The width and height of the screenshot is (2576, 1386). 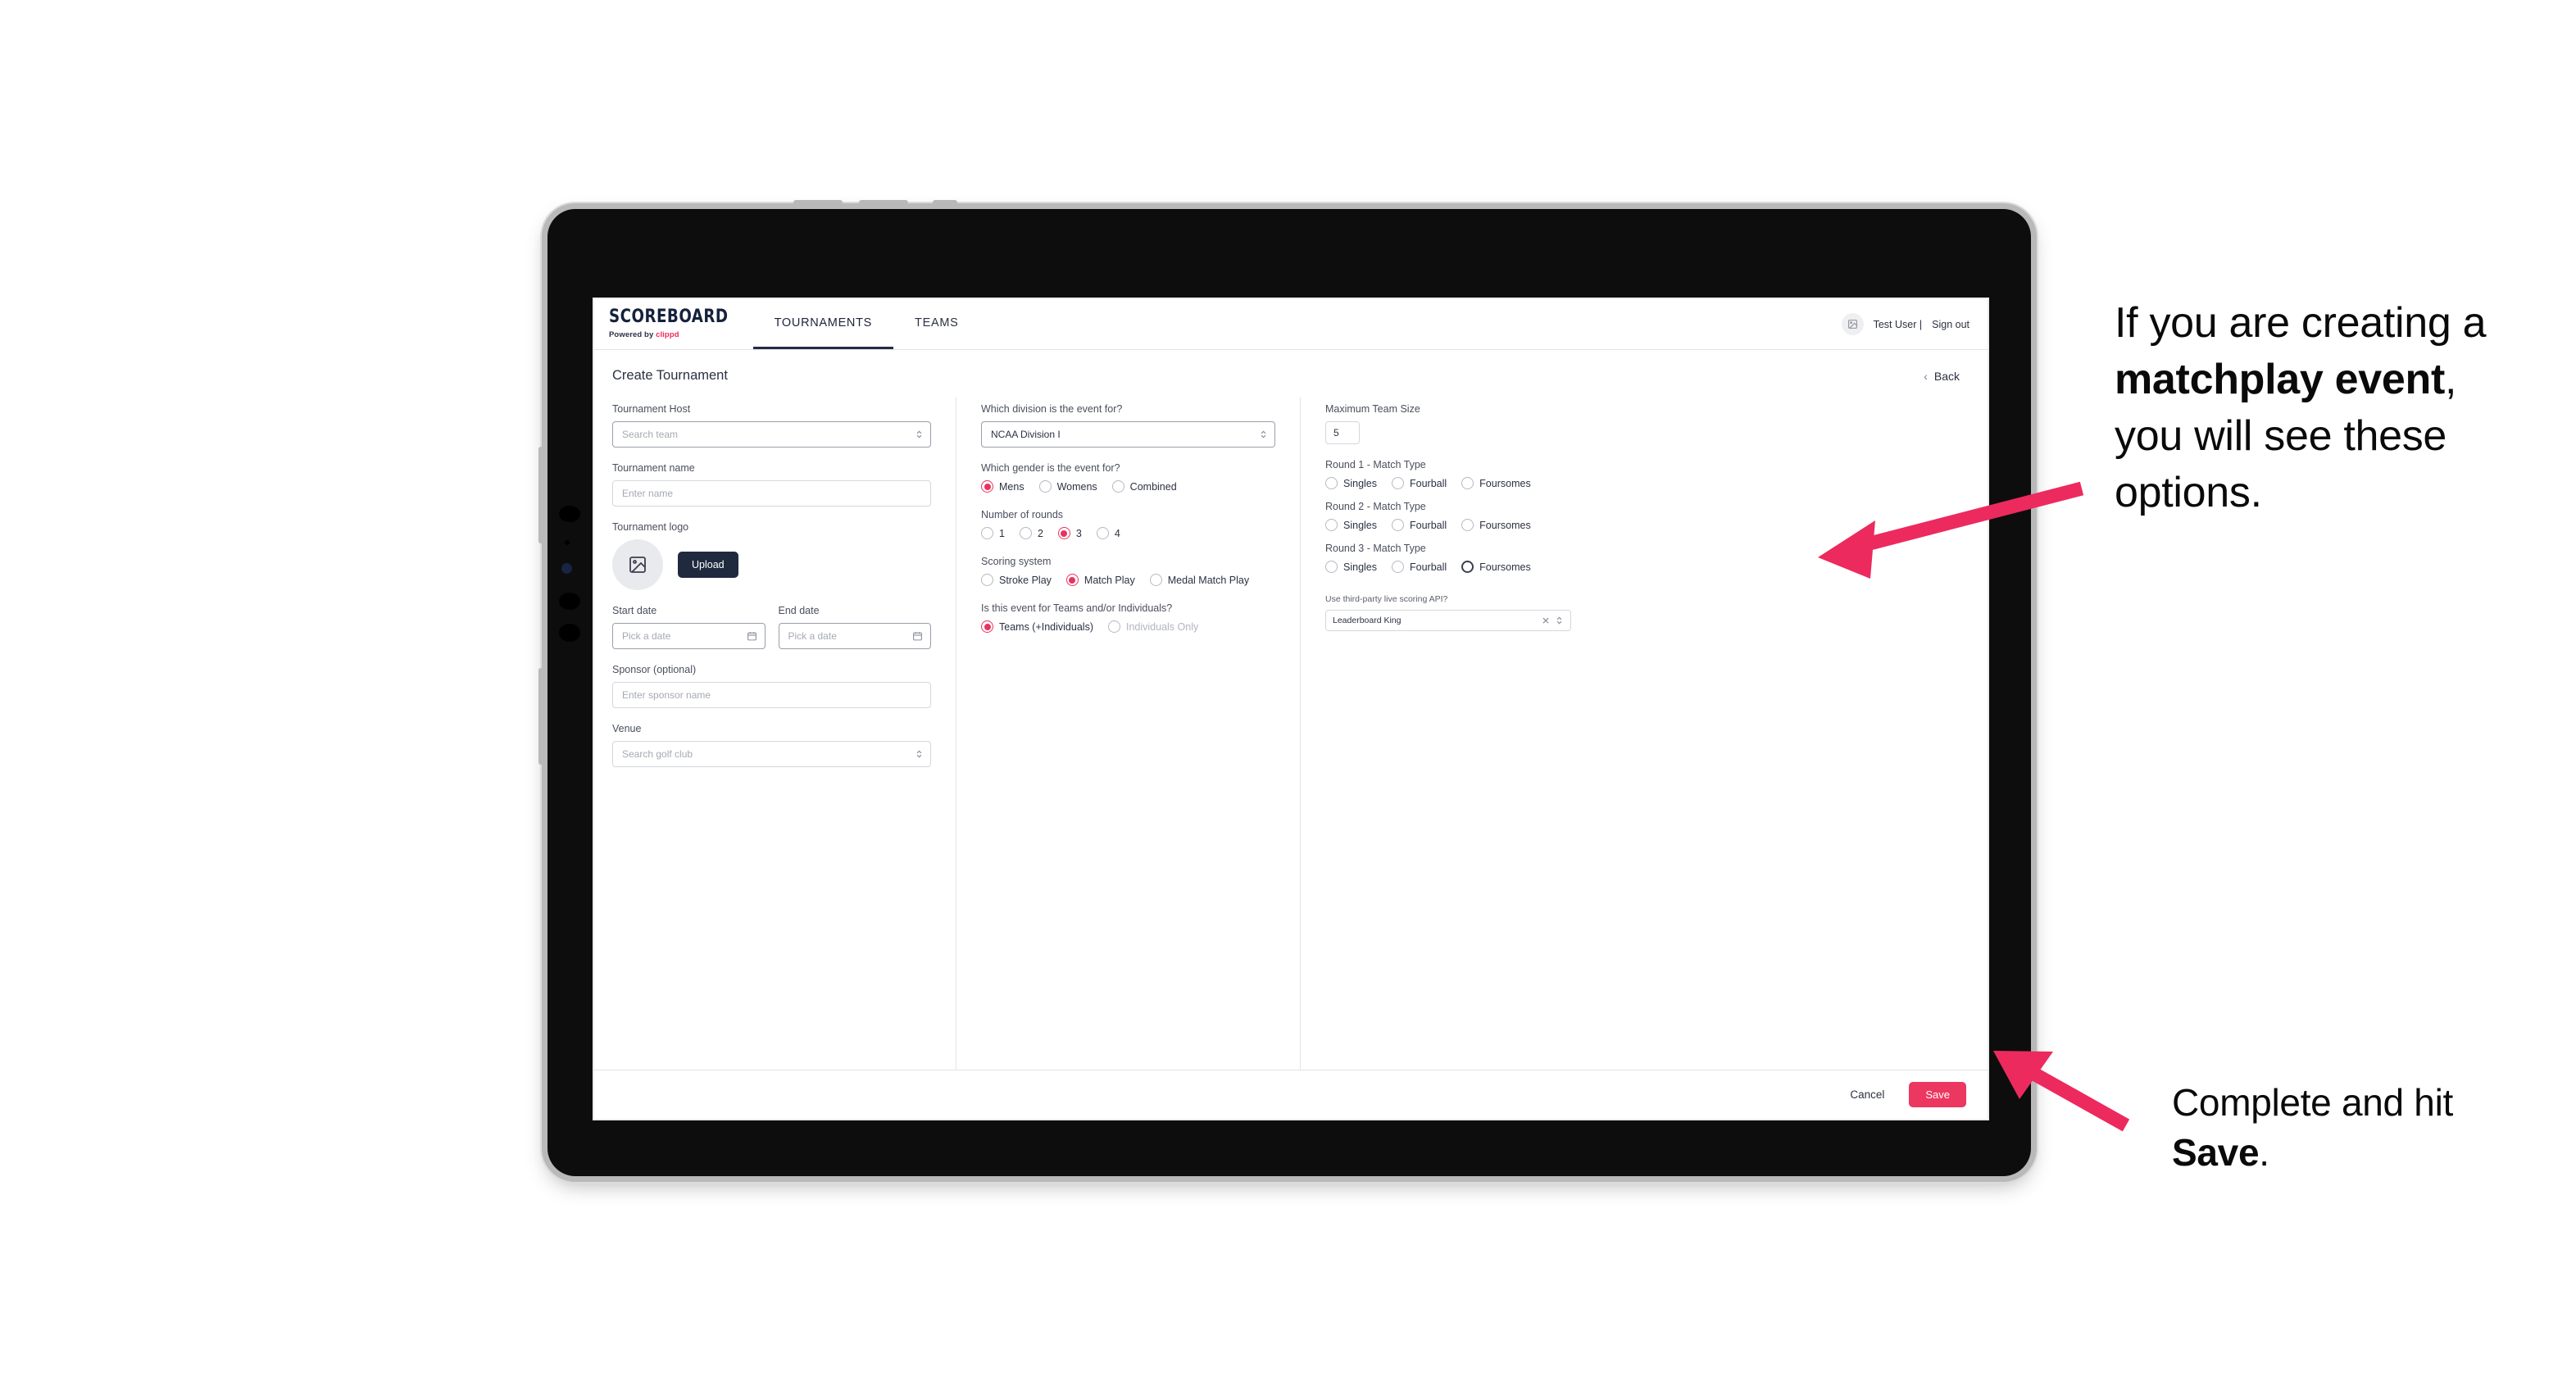 I want to click on venue-input: Search golf club, so click(x=771, y=754).